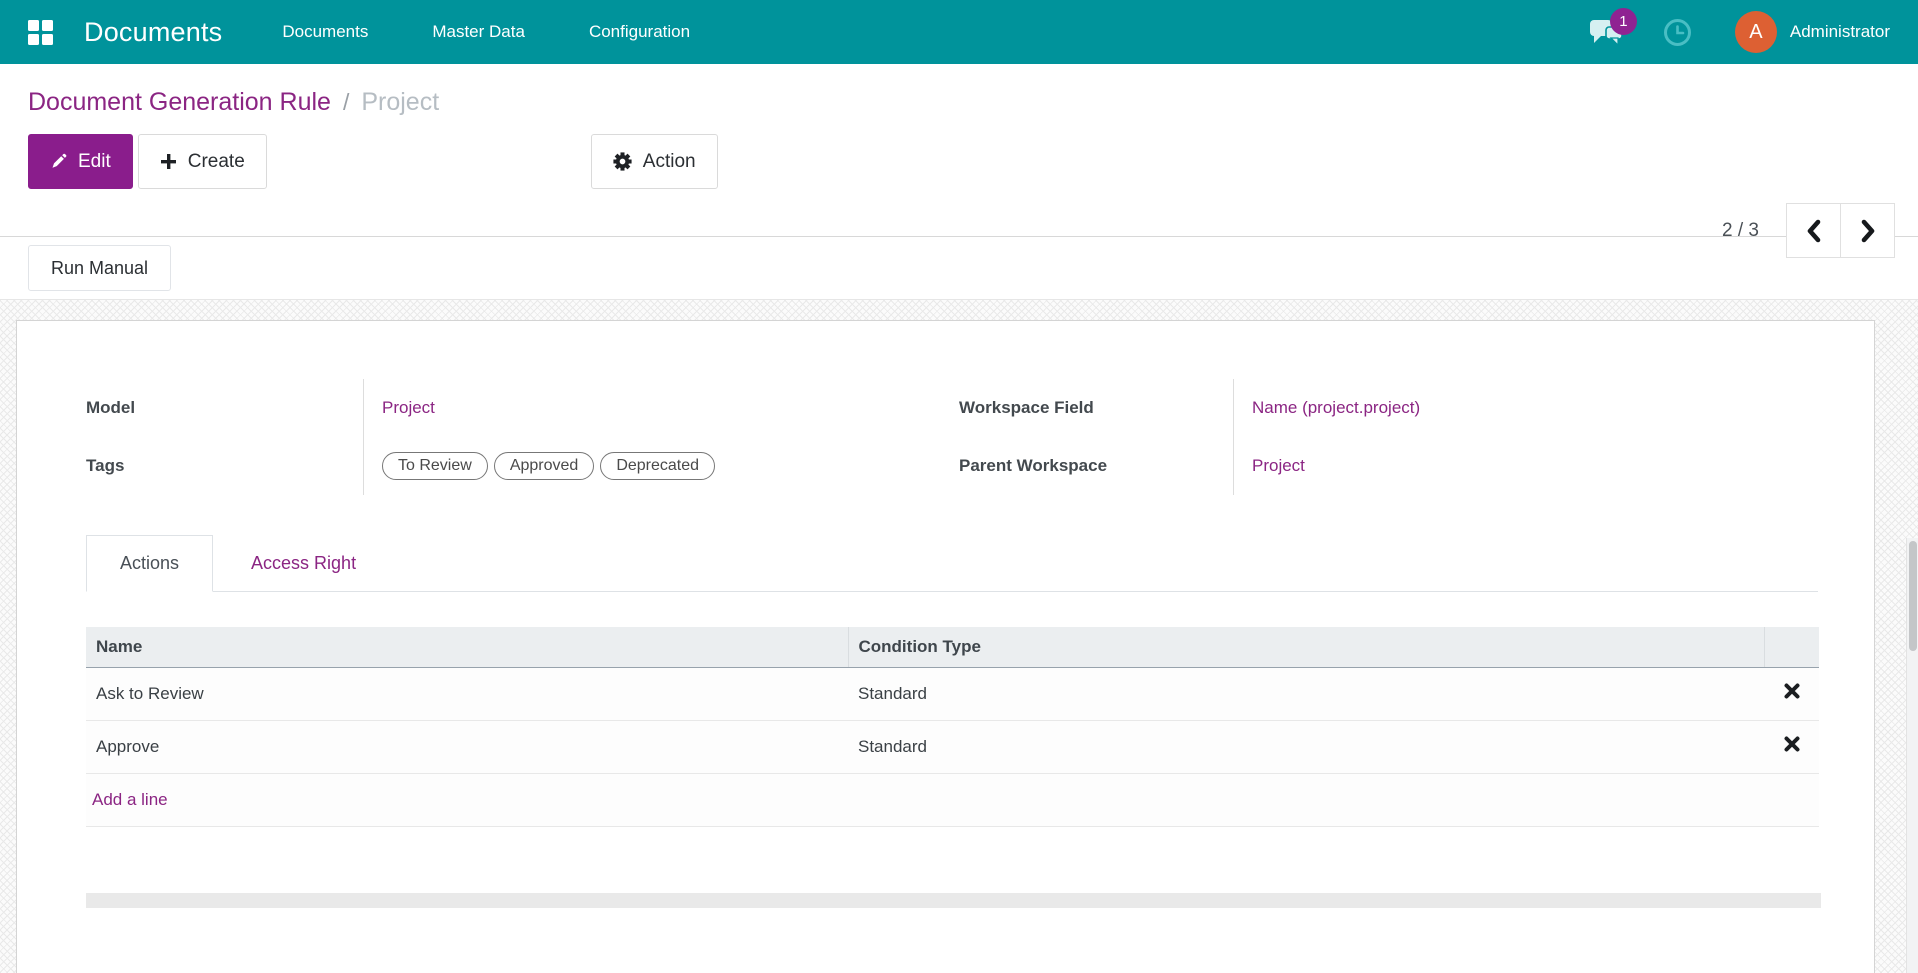 The height and width of the screenshot is (973, 1918). I want to click on cell-name: Ask to Review, so click(467, 694).